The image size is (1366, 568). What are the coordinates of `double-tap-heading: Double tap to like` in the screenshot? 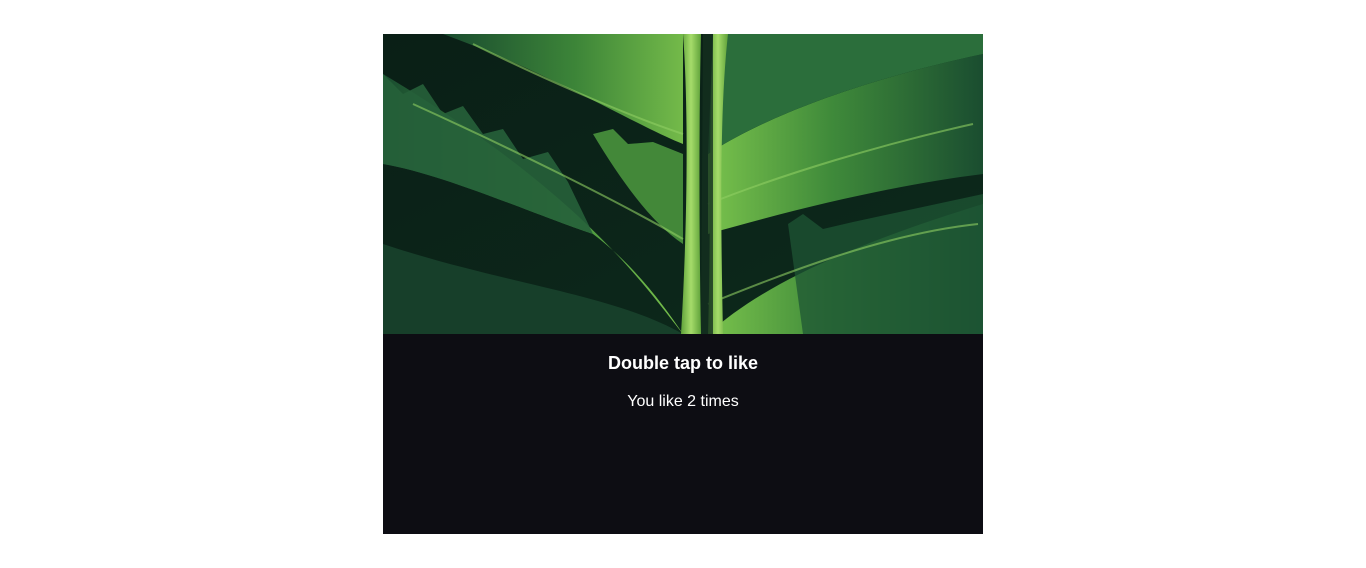 It's located at (682, 363).